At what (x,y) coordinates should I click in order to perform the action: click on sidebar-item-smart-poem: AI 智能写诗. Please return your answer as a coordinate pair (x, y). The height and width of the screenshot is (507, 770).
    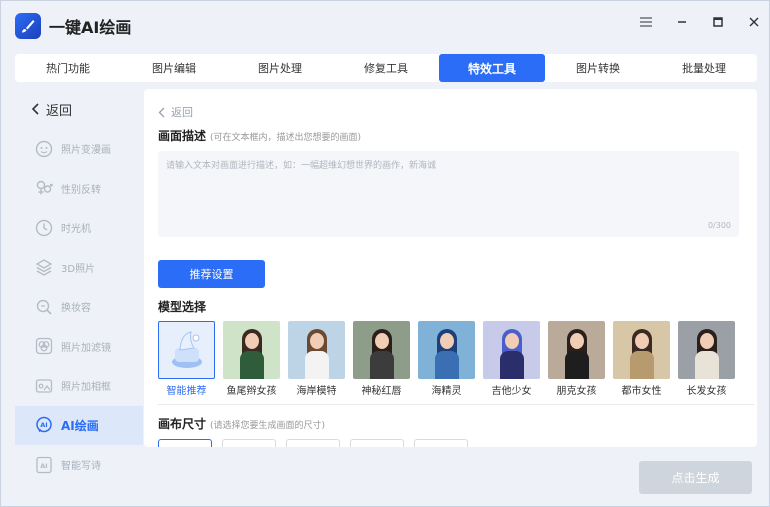
    Looking at the image, I should click on (79, 465).